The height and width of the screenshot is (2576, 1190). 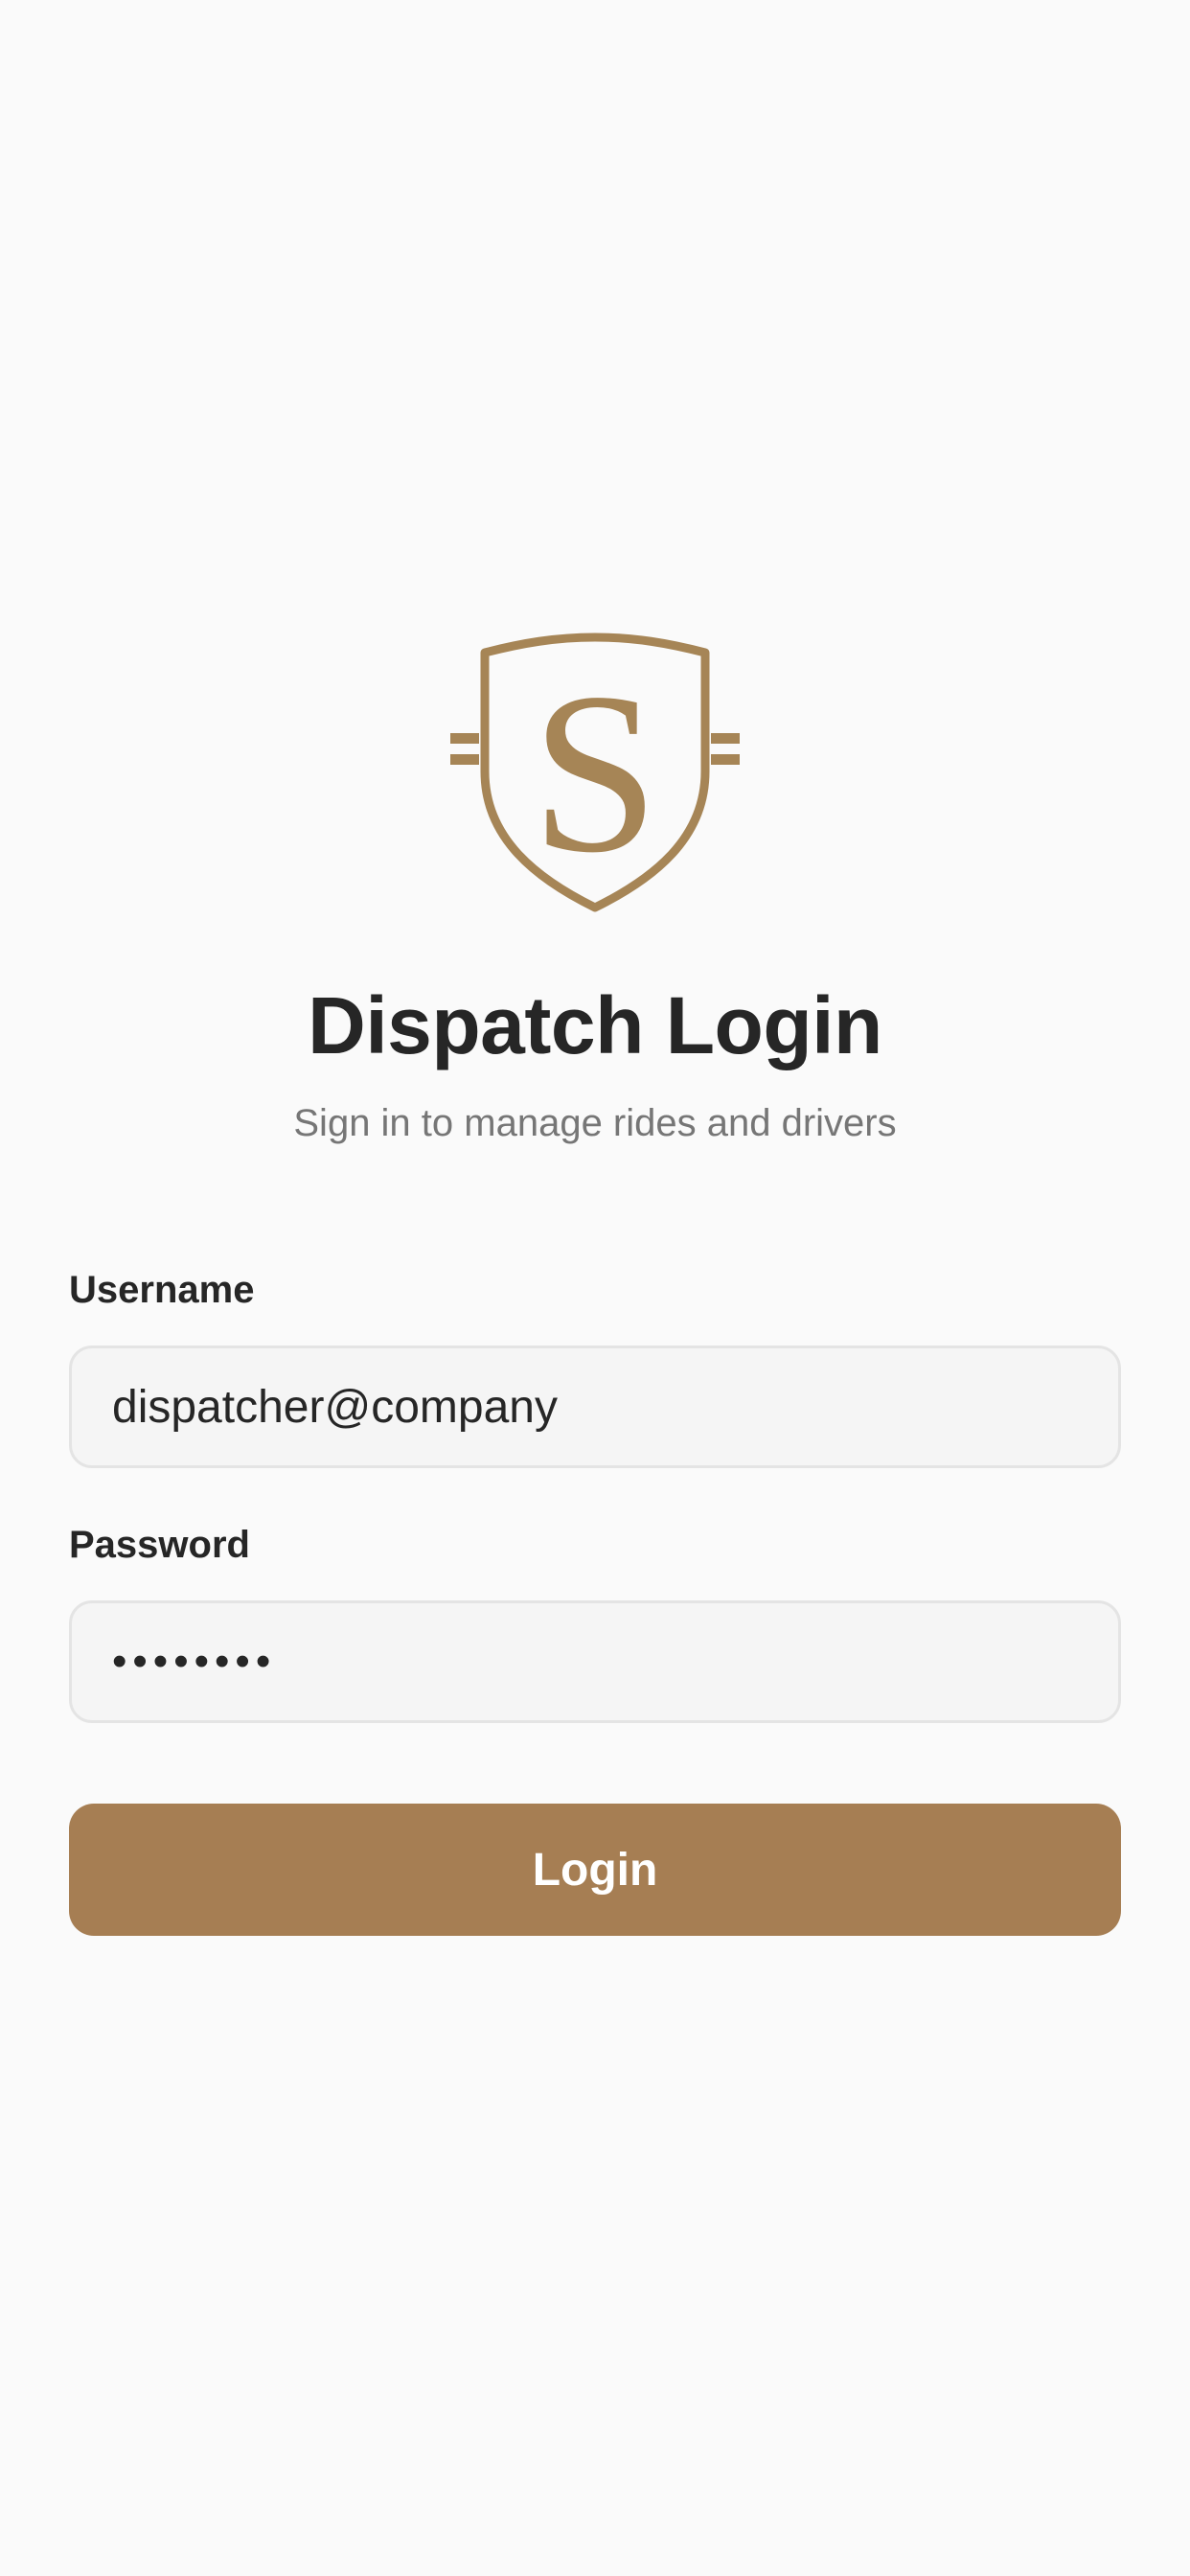 What do you see at coordinates (595, 1025) in the screenshot?
I see `page-title: Dispatch Login` at bounding box center [595, 1025].